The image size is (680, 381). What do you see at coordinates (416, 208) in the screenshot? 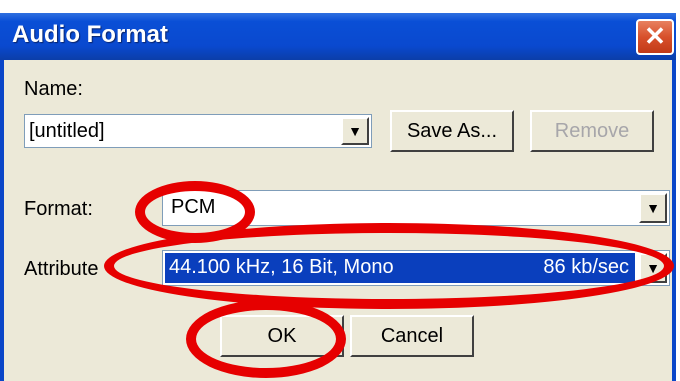
I see `format-combobox: PCM ▼` at bounding box center [416, 208].